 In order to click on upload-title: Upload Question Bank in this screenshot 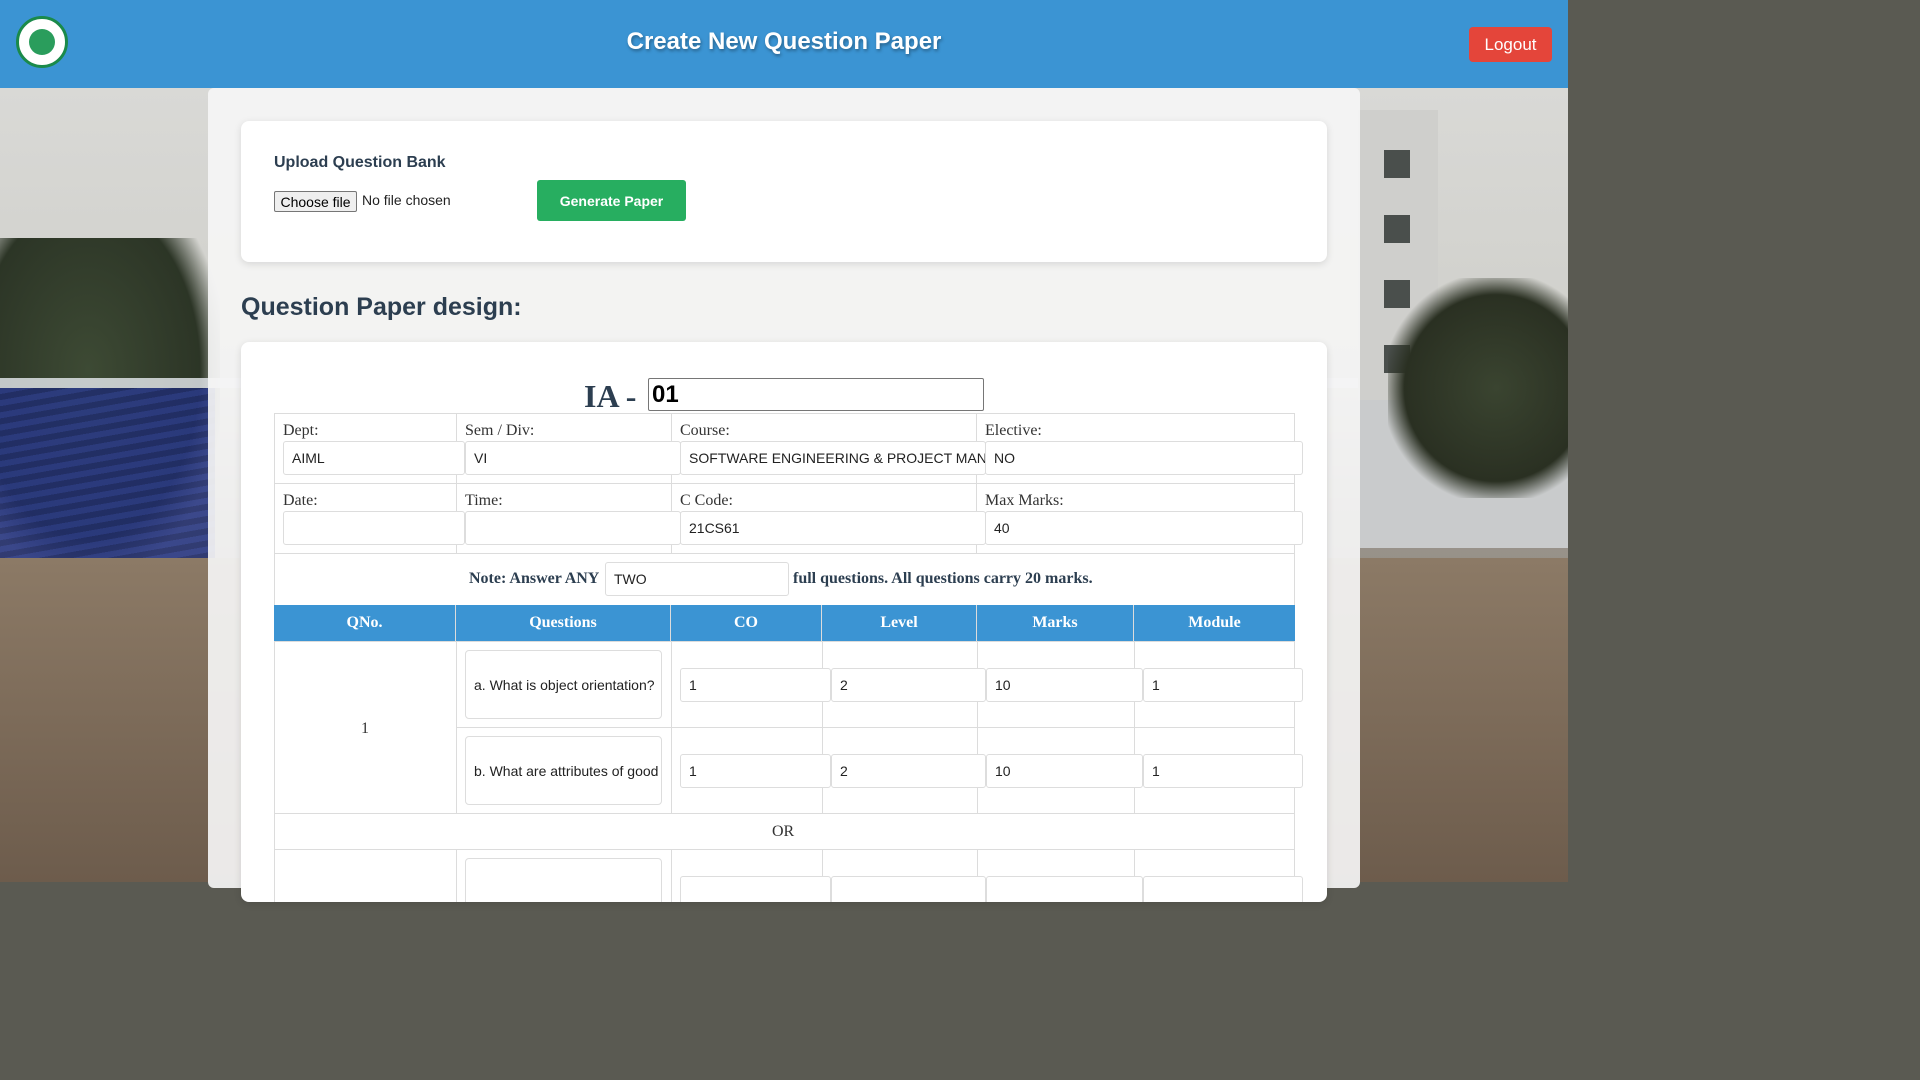, I will do `click(360, 162)`.